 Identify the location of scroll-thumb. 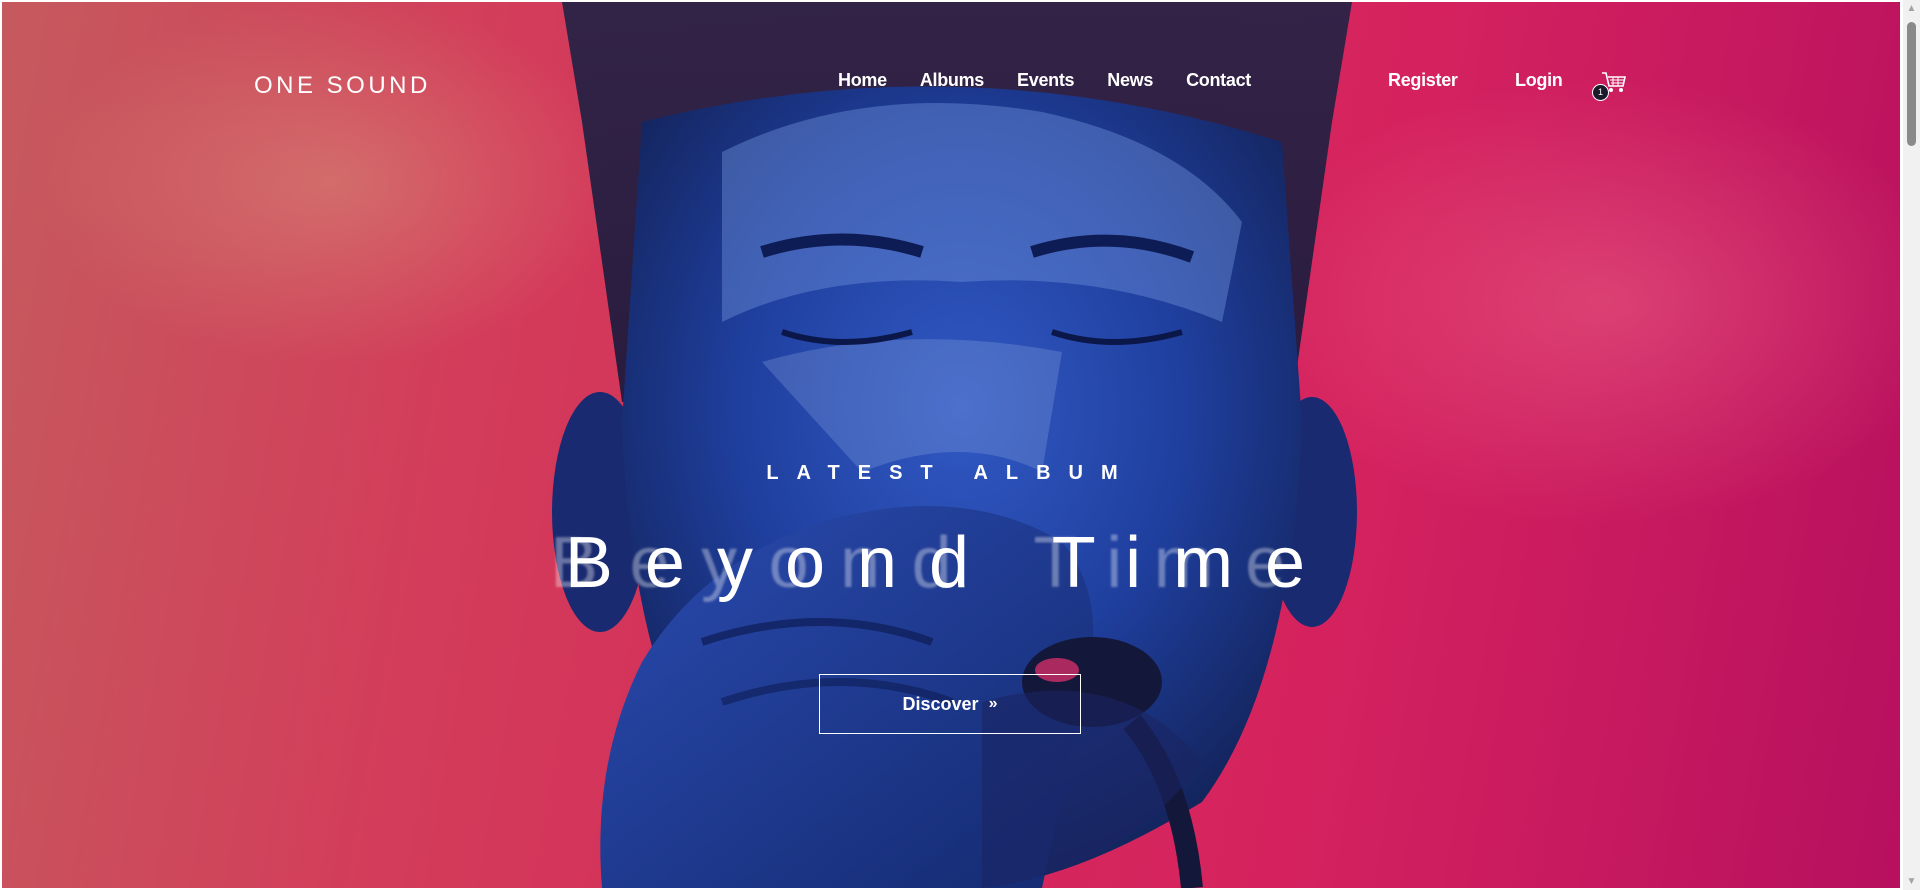
(1911, 84).